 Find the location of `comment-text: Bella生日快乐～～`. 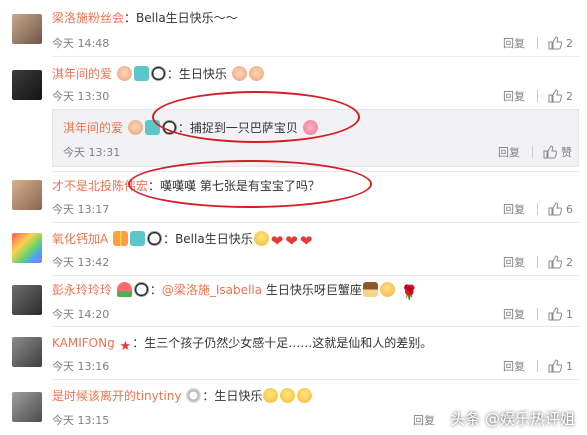

comment-text: Bella生日快乐～～ is located at coordinates (187, 18).